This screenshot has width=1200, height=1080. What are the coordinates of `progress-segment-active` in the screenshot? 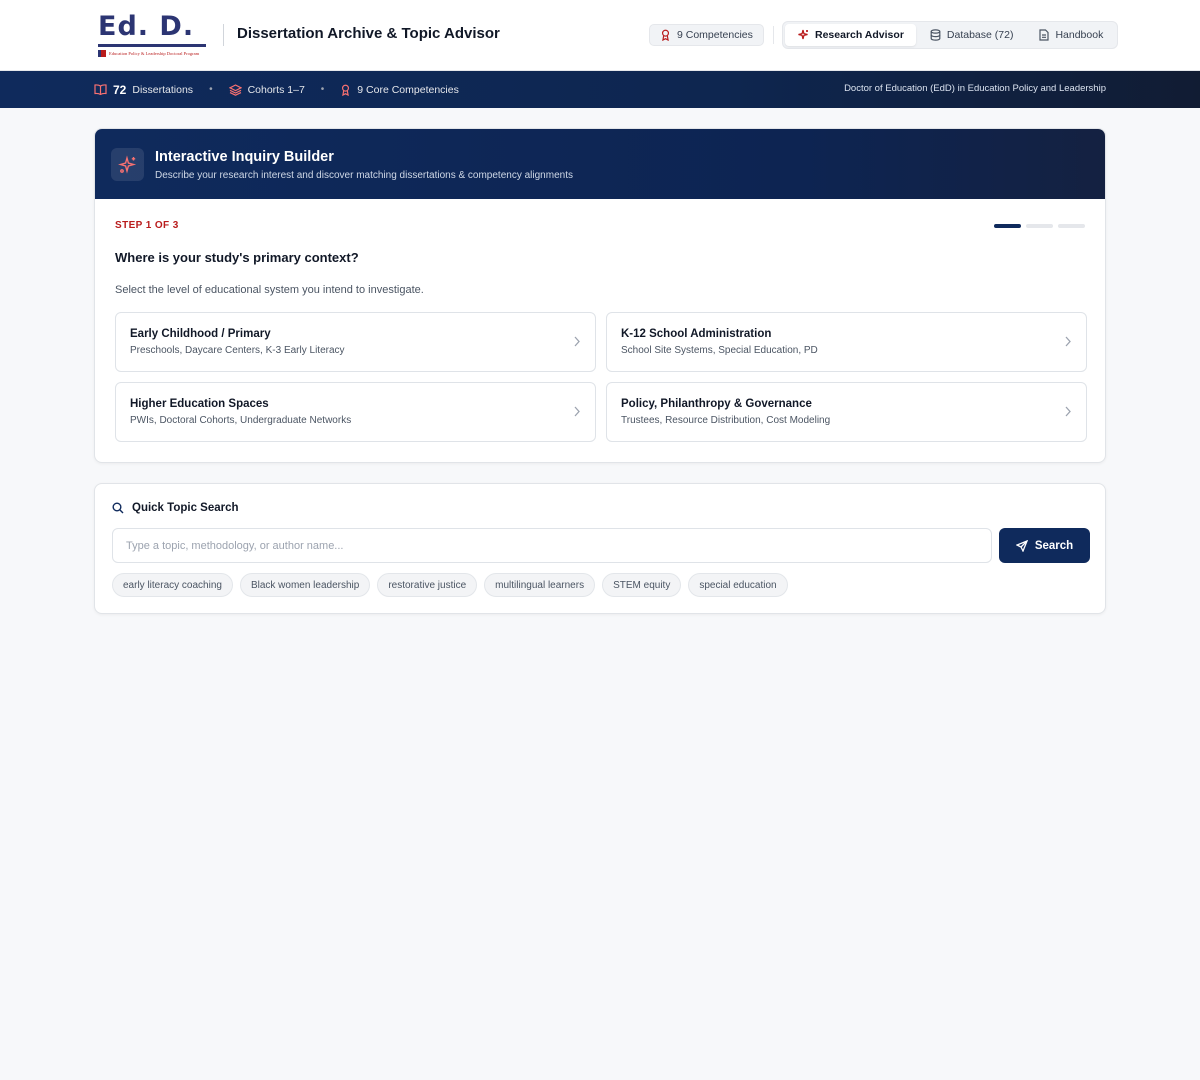 It's located at (1007, 226).